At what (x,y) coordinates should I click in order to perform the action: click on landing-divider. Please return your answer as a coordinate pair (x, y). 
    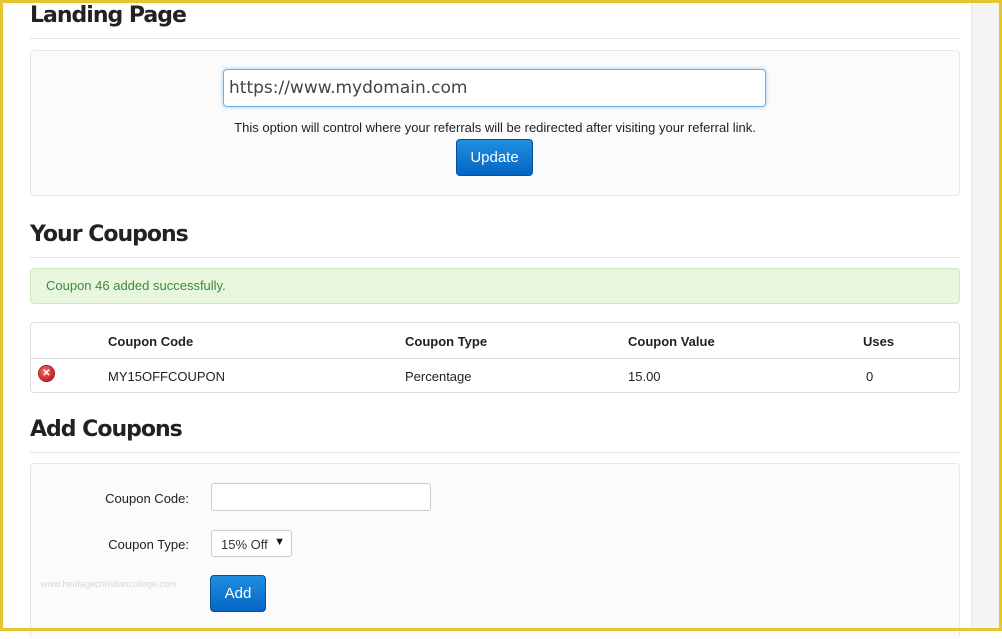
    Looking at the image, I should click on (495, 38).